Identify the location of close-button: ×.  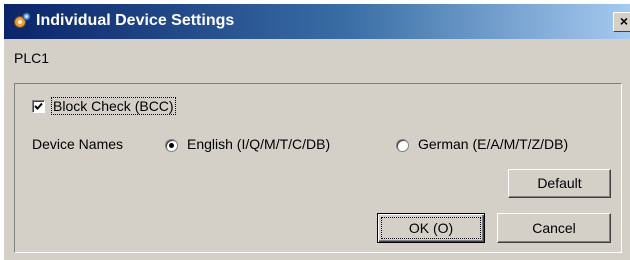
(621, 22).